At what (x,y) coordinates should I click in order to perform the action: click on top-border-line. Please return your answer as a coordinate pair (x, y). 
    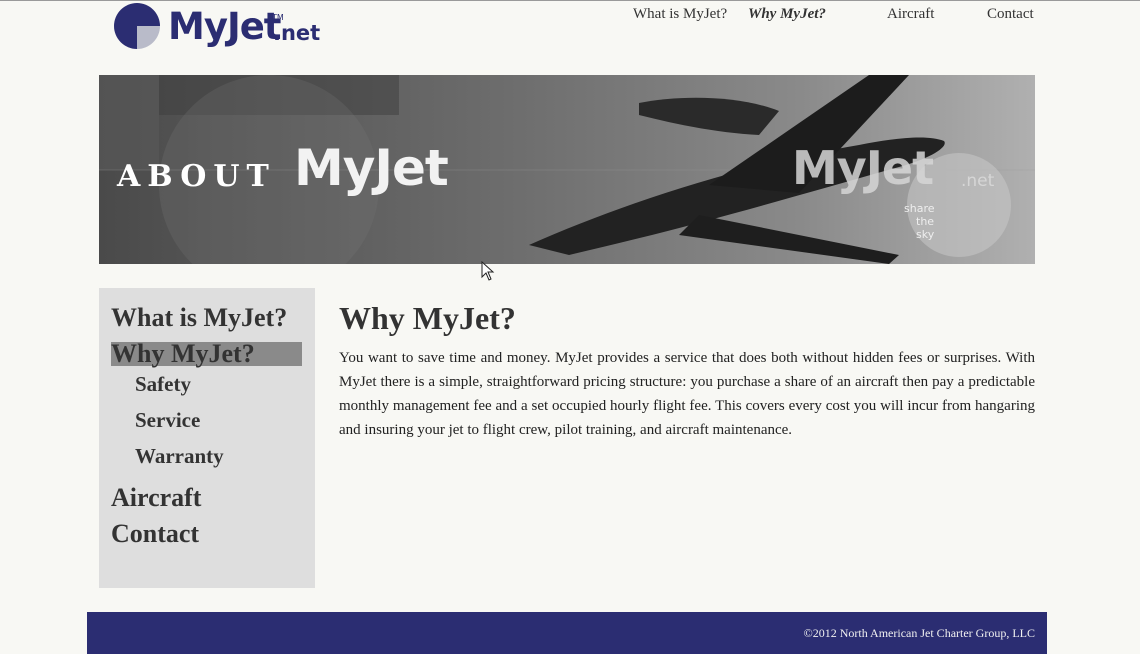
    Looking at the image, I should click on (570, 0).